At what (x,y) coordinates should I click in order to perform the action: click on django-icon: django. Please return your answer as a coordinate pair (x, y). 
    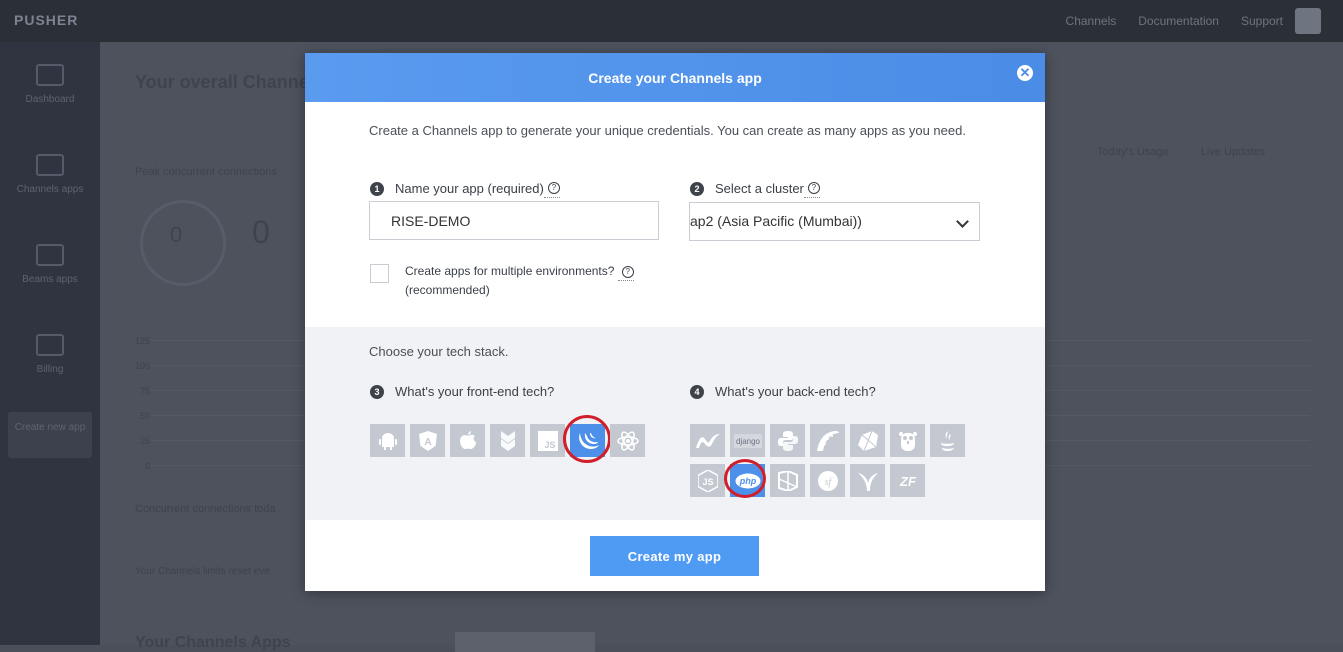
    Looking at the image, I should click on (747, 440).